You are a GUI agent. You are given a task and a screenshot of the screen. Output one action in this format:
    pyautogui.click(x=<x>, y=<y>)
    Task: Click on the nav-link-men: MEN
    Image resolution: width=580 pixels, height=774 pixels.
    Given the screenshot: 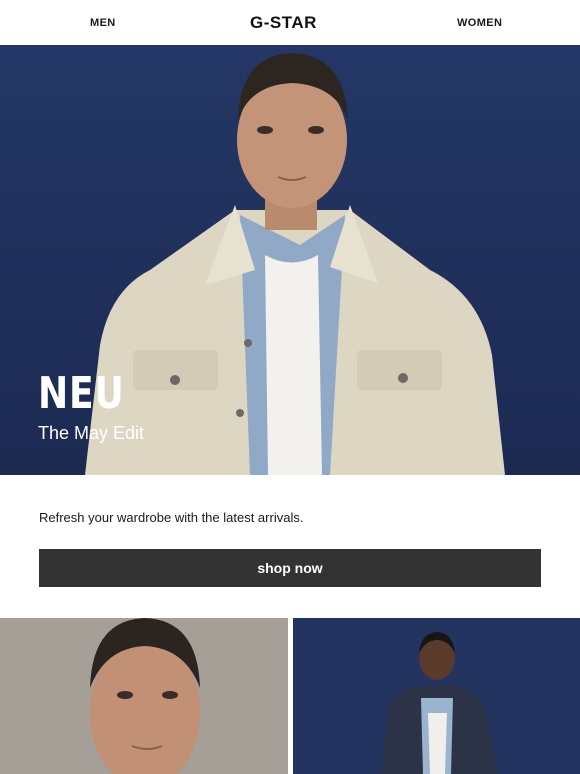 What is the action you would take?
    pyautogui.click(x=103, y=23)
    